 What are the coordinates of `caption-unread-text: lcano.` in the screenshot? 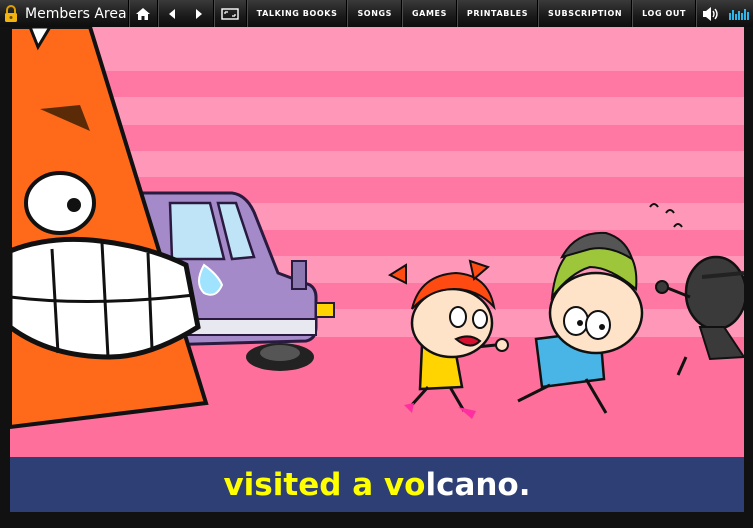 It's located at (478, 484).